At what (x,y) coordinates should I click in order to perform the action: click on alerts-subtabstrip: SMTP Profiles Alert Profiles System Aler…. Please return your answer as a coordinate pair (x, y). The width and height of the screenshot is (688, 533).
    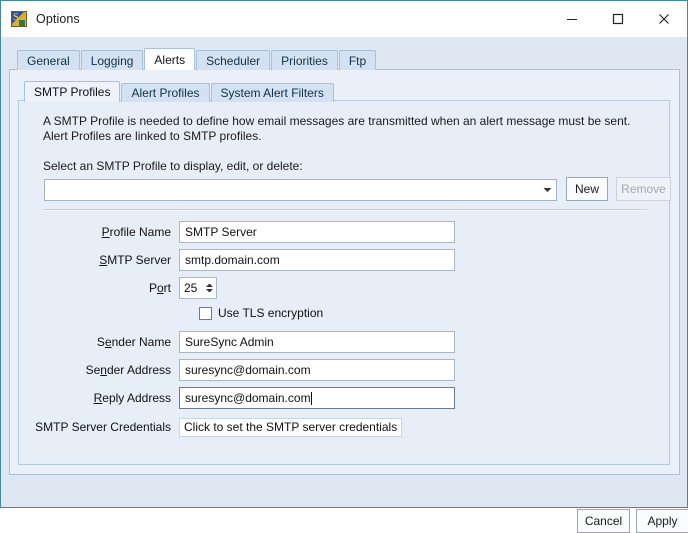
    Looking at the image, I should click on (179, 91).